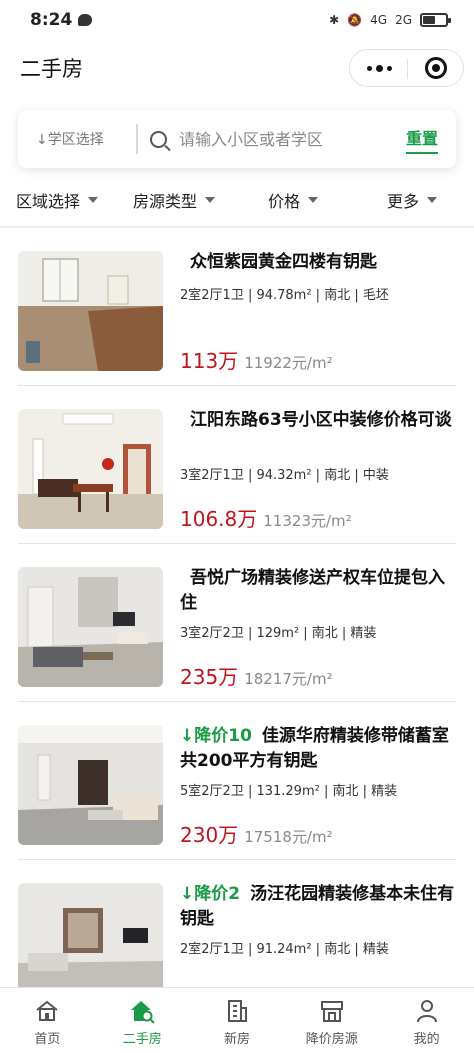  I want to click on listing-price: 106.8万, so click(219, 519).